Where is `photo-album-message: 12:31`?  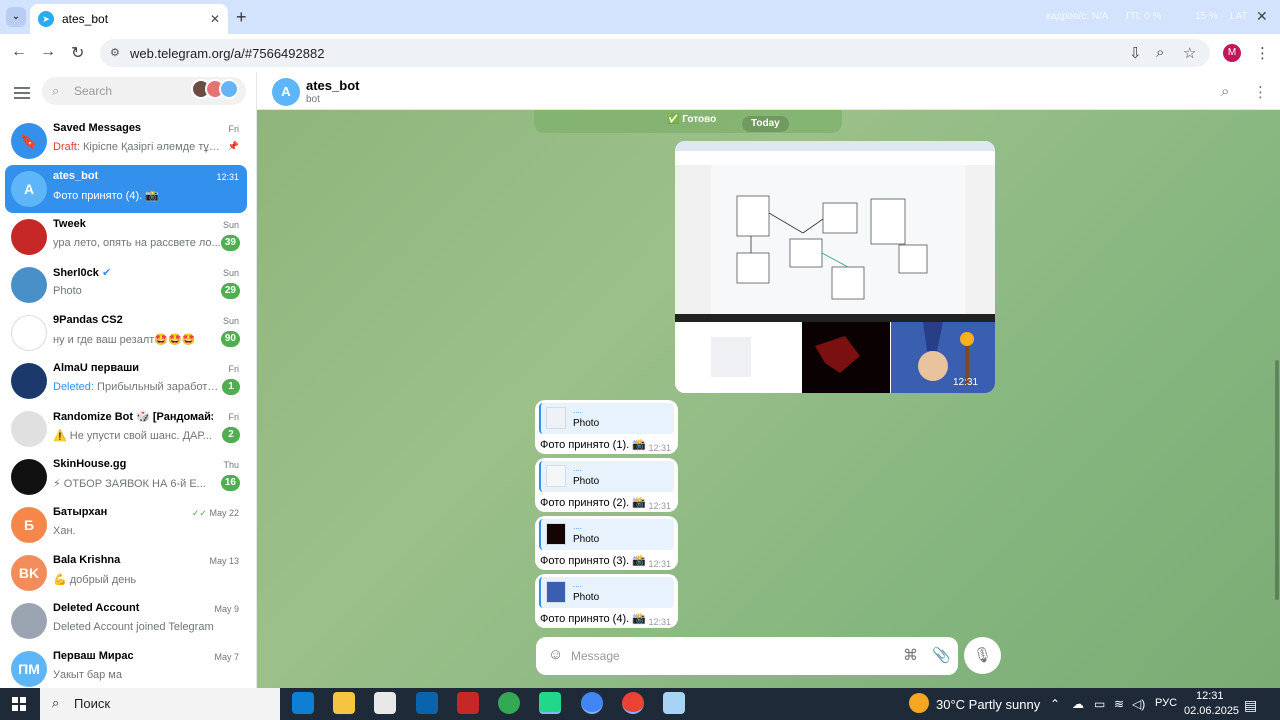
photo-album-message: 12:31 is located at coordinates (835, 267).